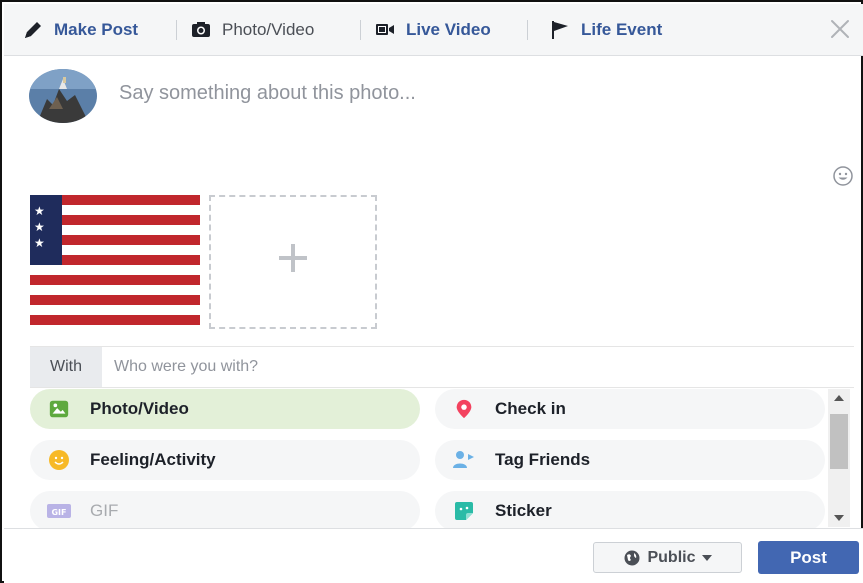 This screenshot has width=863, height=583. What do you see at coordinates (630, 460) in the screenshot?
I see `option-tag-friends: Tag Friends` at bounding box center [630, 460].